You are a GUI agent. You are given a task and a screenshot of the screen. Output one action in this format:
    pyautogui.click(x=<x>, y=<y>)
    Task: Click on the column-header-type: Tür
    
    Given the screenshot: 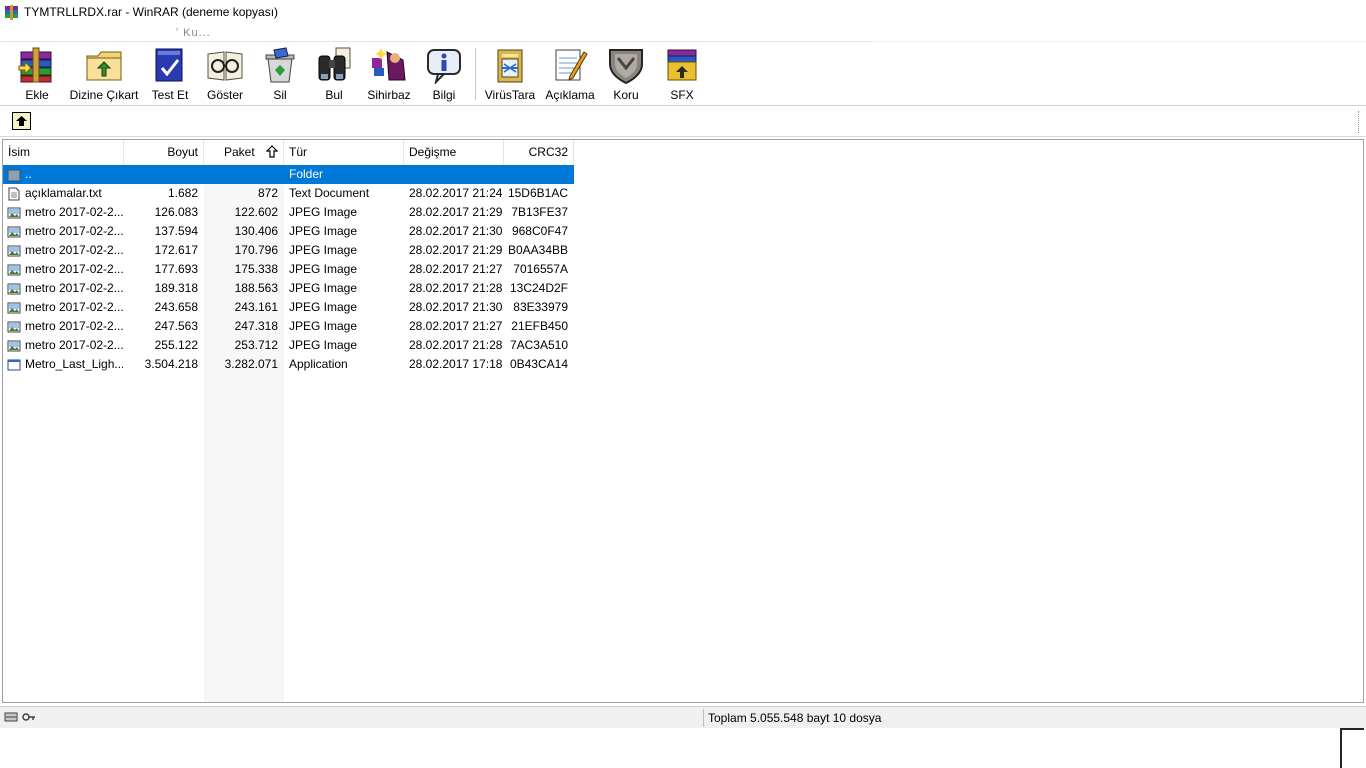 What is the action you would take?
    pyautogui.click(x=344, y=152)
    